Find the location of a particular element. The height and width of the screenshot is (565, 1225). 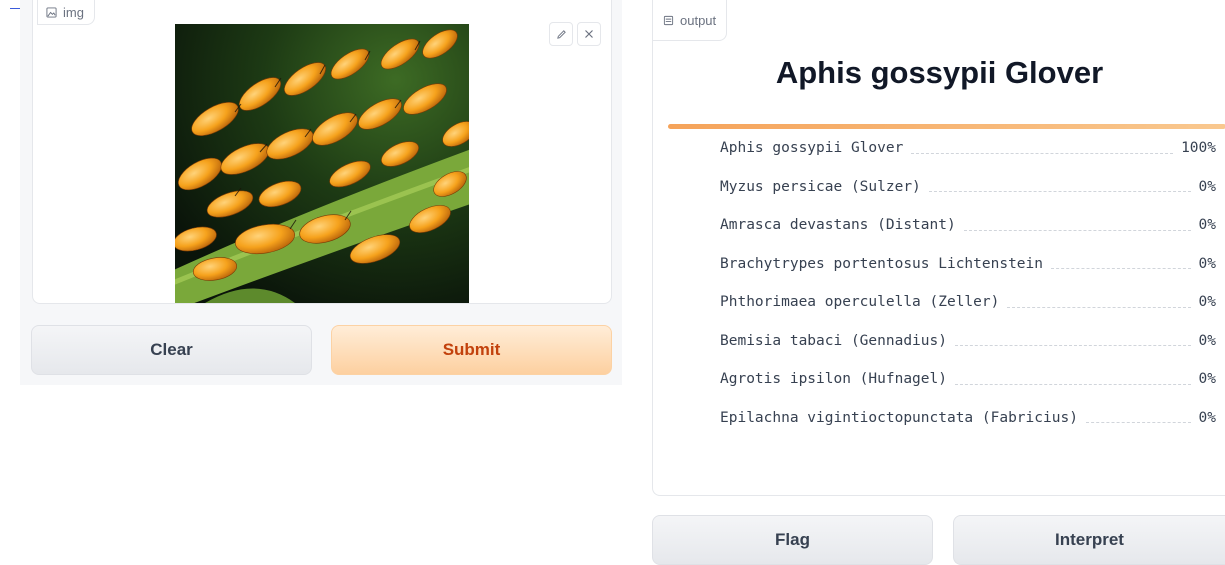

prediction-row: Phthorimaea operculella (Zeller) 0% is located at coordinates (946, 302).